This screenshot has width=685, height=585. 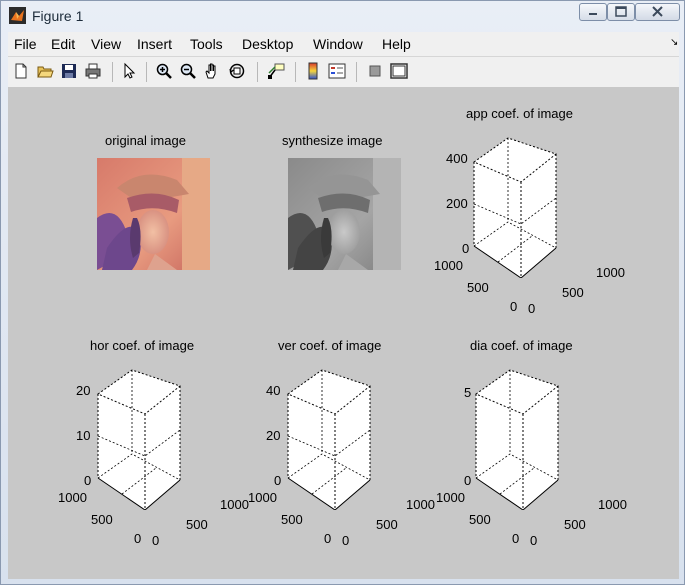 What do you see at coordinates (344, 214) in the screenshot?
I see `synthesize-image` at bounding box center [344, 214].